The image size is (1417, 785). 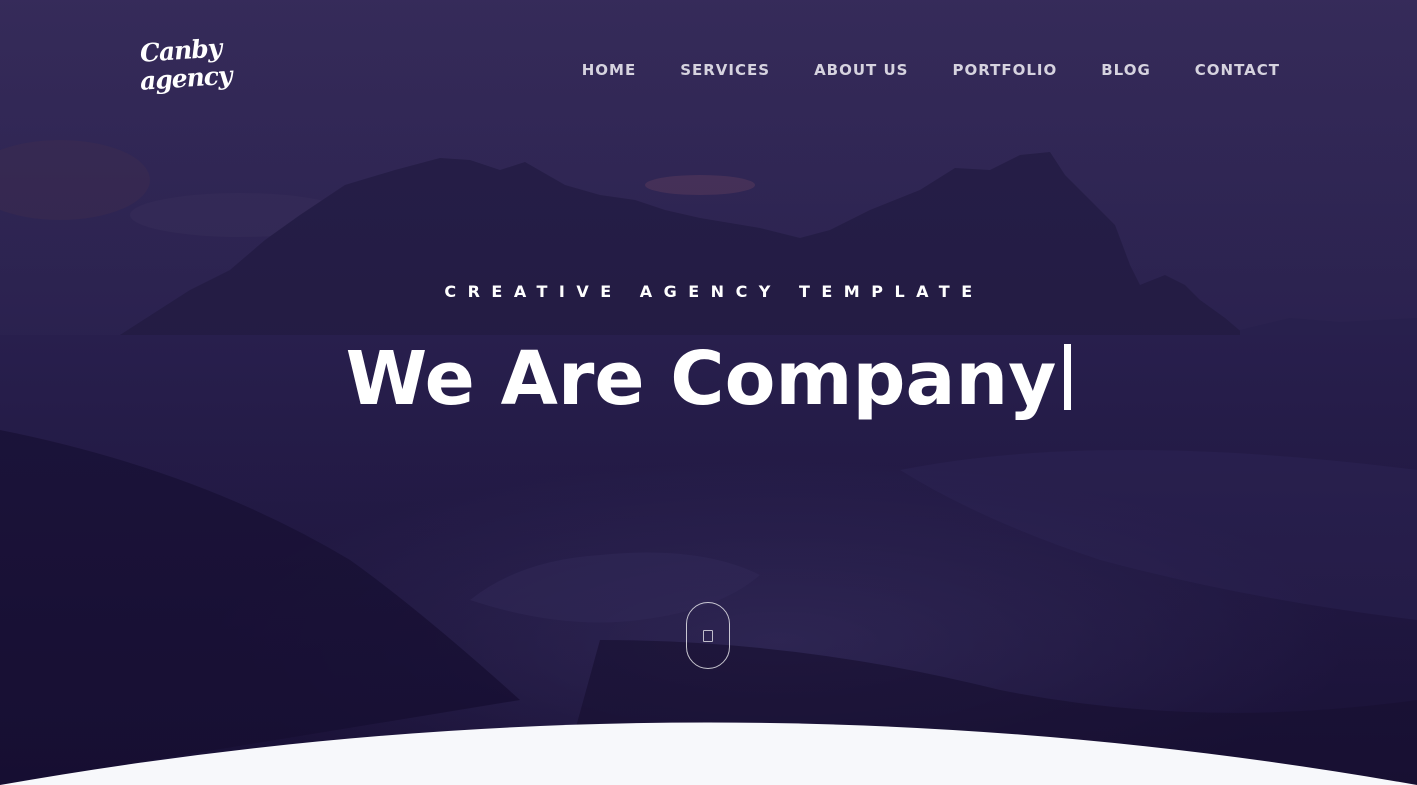 I want to click on nav-contact: CONTACT, so click(x=1237, y=70).